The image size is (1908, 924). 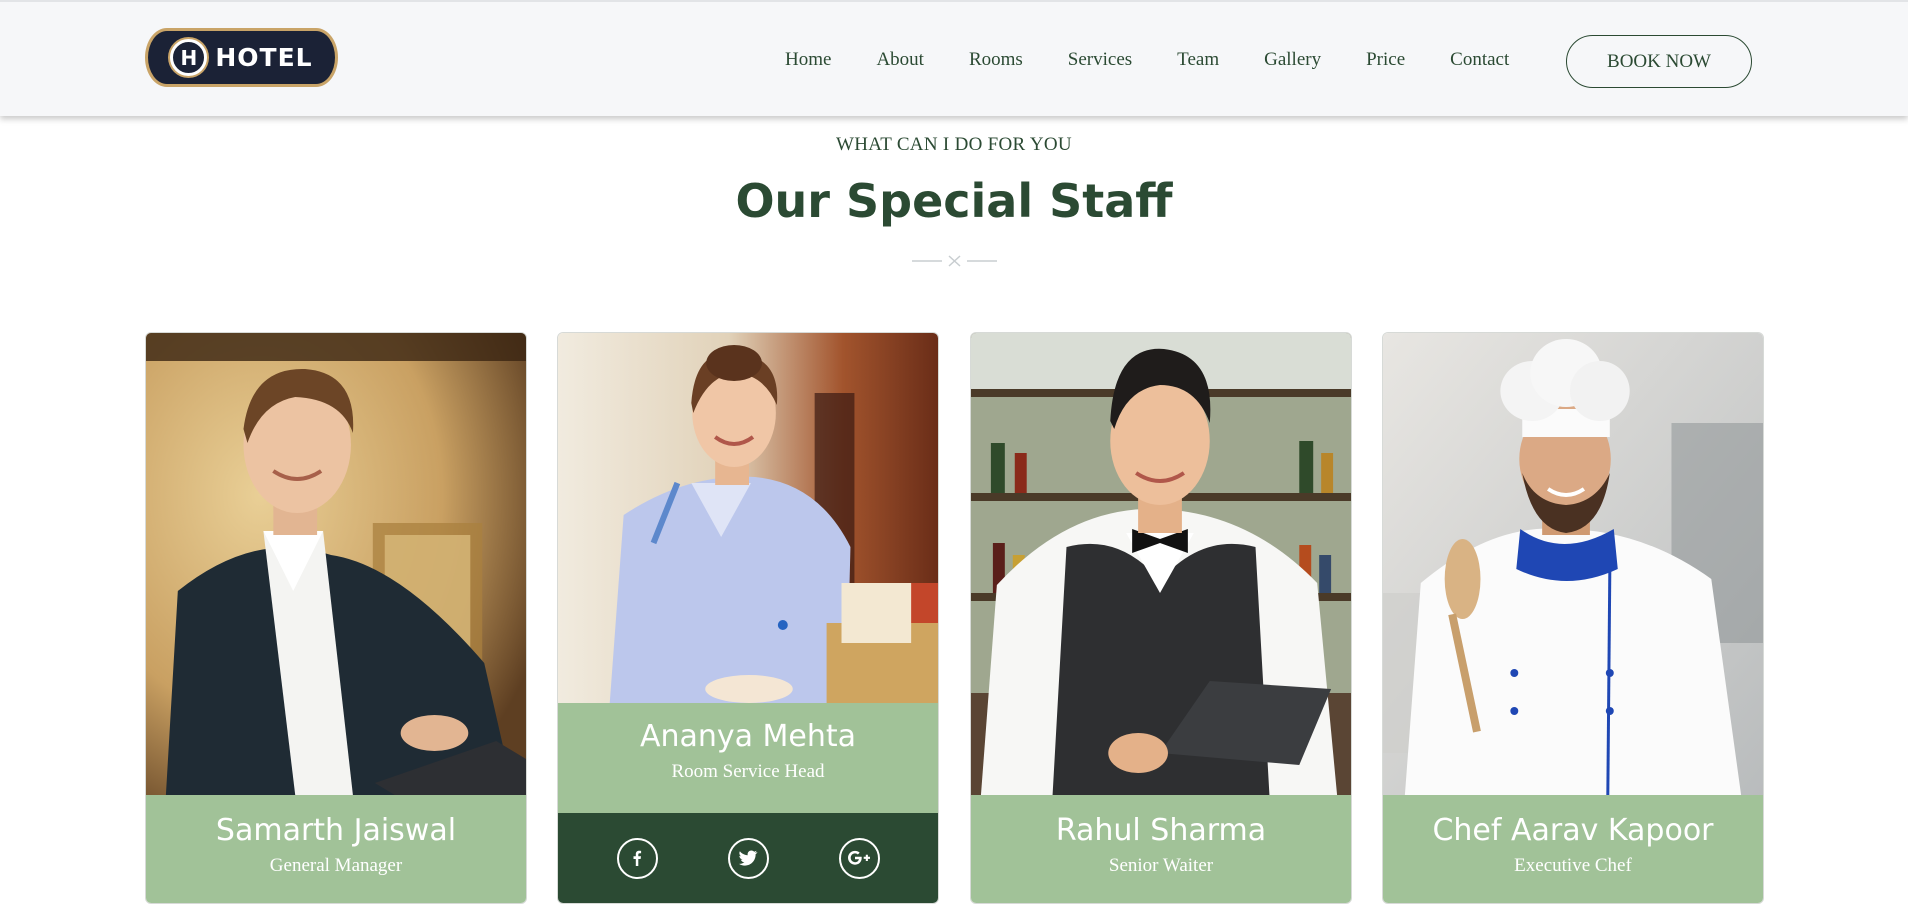 I want to click on nav-team: Team, so click(x=1198, y=60).